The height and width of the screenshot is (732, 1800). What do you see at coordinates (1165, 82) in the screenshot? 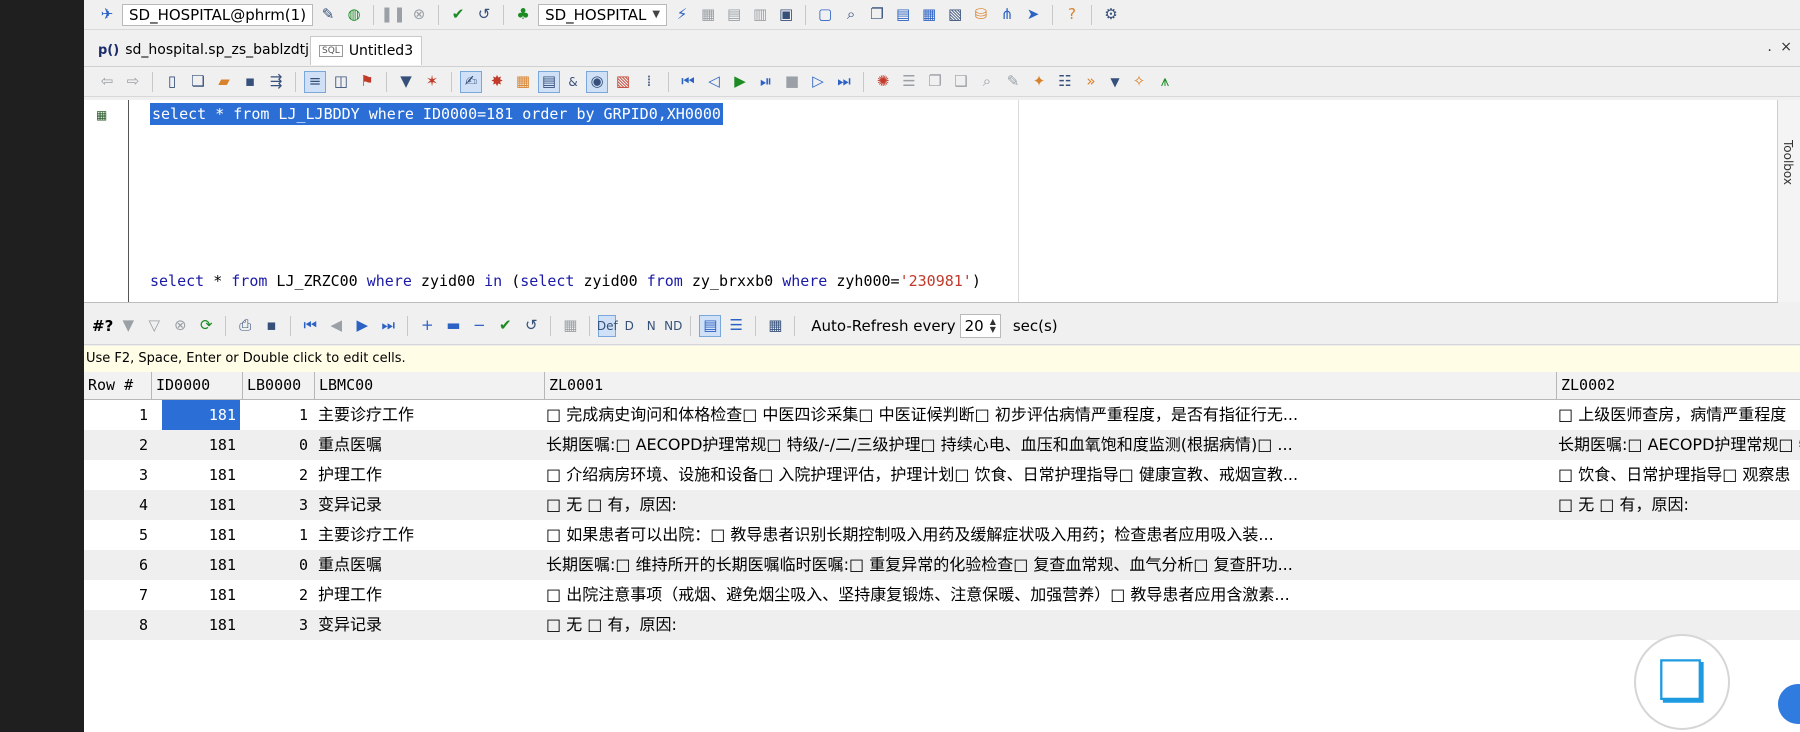
I see `stack-icon: ⩚` at bounding box center [1165, 82].